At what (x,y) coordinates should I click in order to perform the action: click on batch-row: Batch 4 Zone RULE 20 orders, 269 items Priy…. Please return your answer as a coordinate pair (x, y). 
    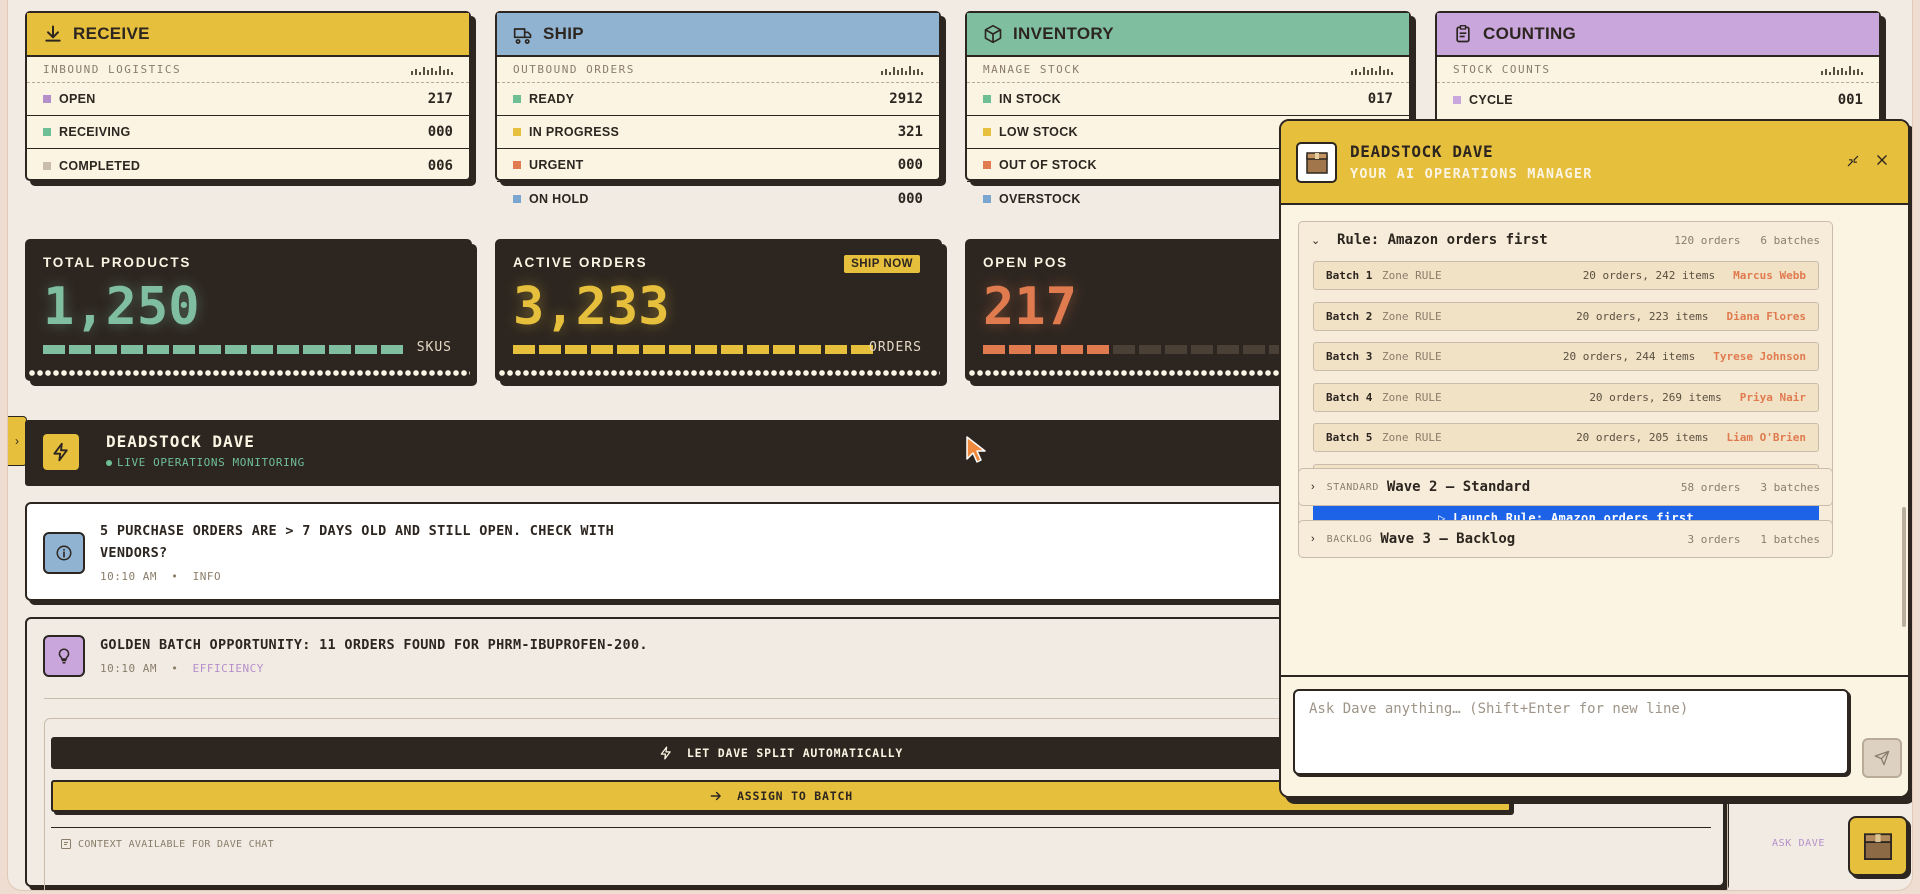
    Looking at the image, I should click on (1566, 397).